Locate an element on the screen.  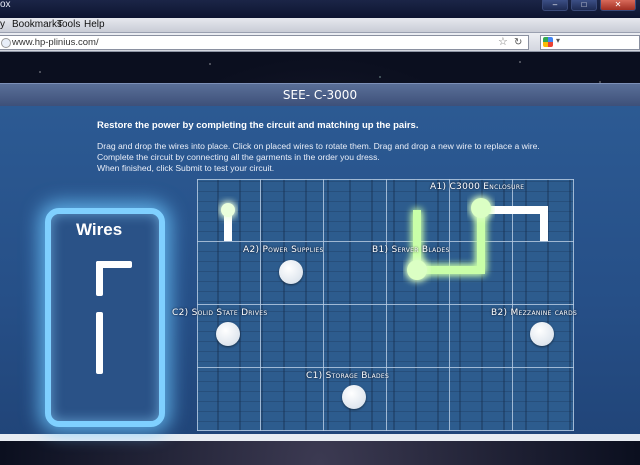
address-bar: www.hp-plinius.com/ ☆ ↻ is located at coordinates (264, 42).